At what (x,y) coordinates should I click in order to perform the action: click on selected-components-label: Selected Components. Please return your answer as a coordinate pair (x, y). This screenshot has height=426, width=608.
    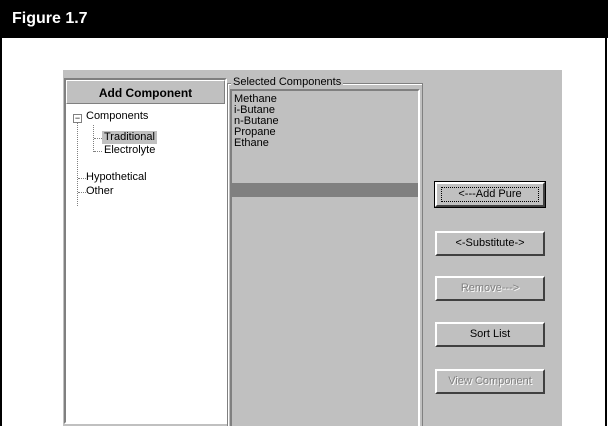
    Looking at the image, I should click on (287, 82).